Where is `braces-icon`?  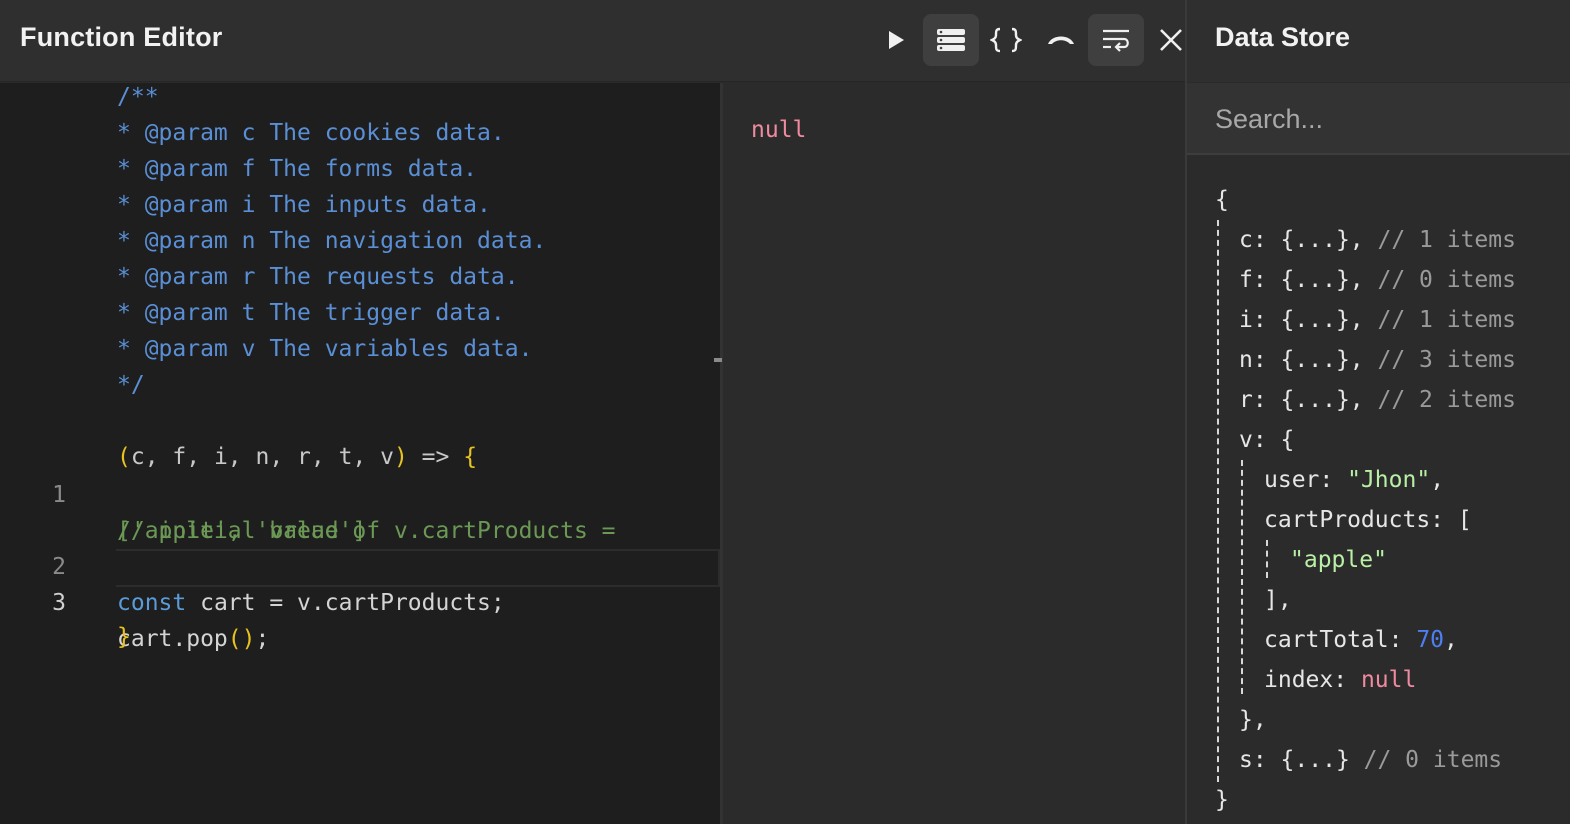 braces-icon is located at coordinates (1006, 40).